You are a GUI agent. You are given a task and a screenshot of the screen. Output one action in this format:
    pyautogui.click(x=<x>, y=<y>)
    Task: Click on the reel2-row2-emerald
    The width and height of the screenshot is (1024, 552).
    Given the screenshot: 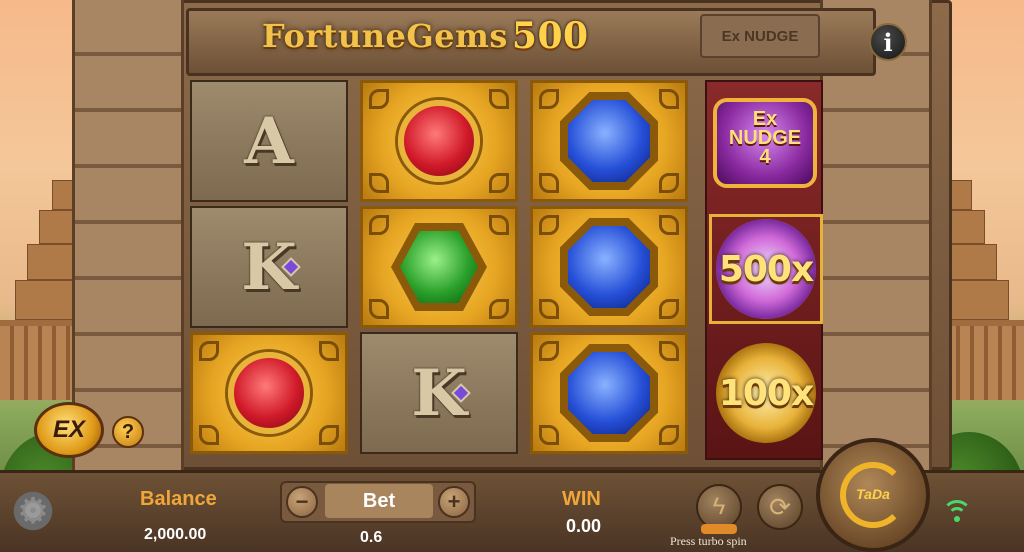 What is the action you would take?
    pyautogui.click(x=439, y=267)
    